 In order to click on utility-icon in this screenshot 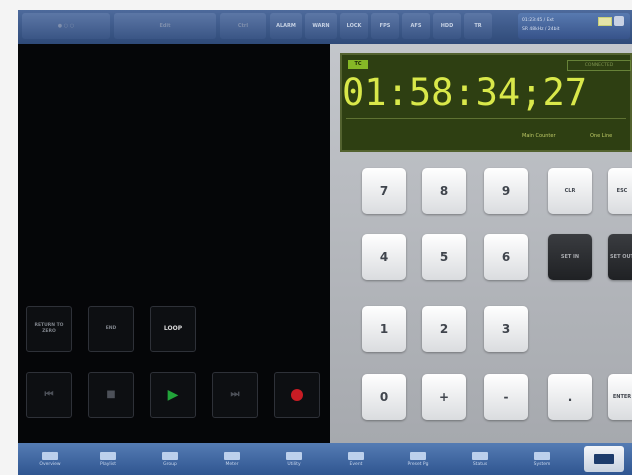, I will do `click(294, 455)`.